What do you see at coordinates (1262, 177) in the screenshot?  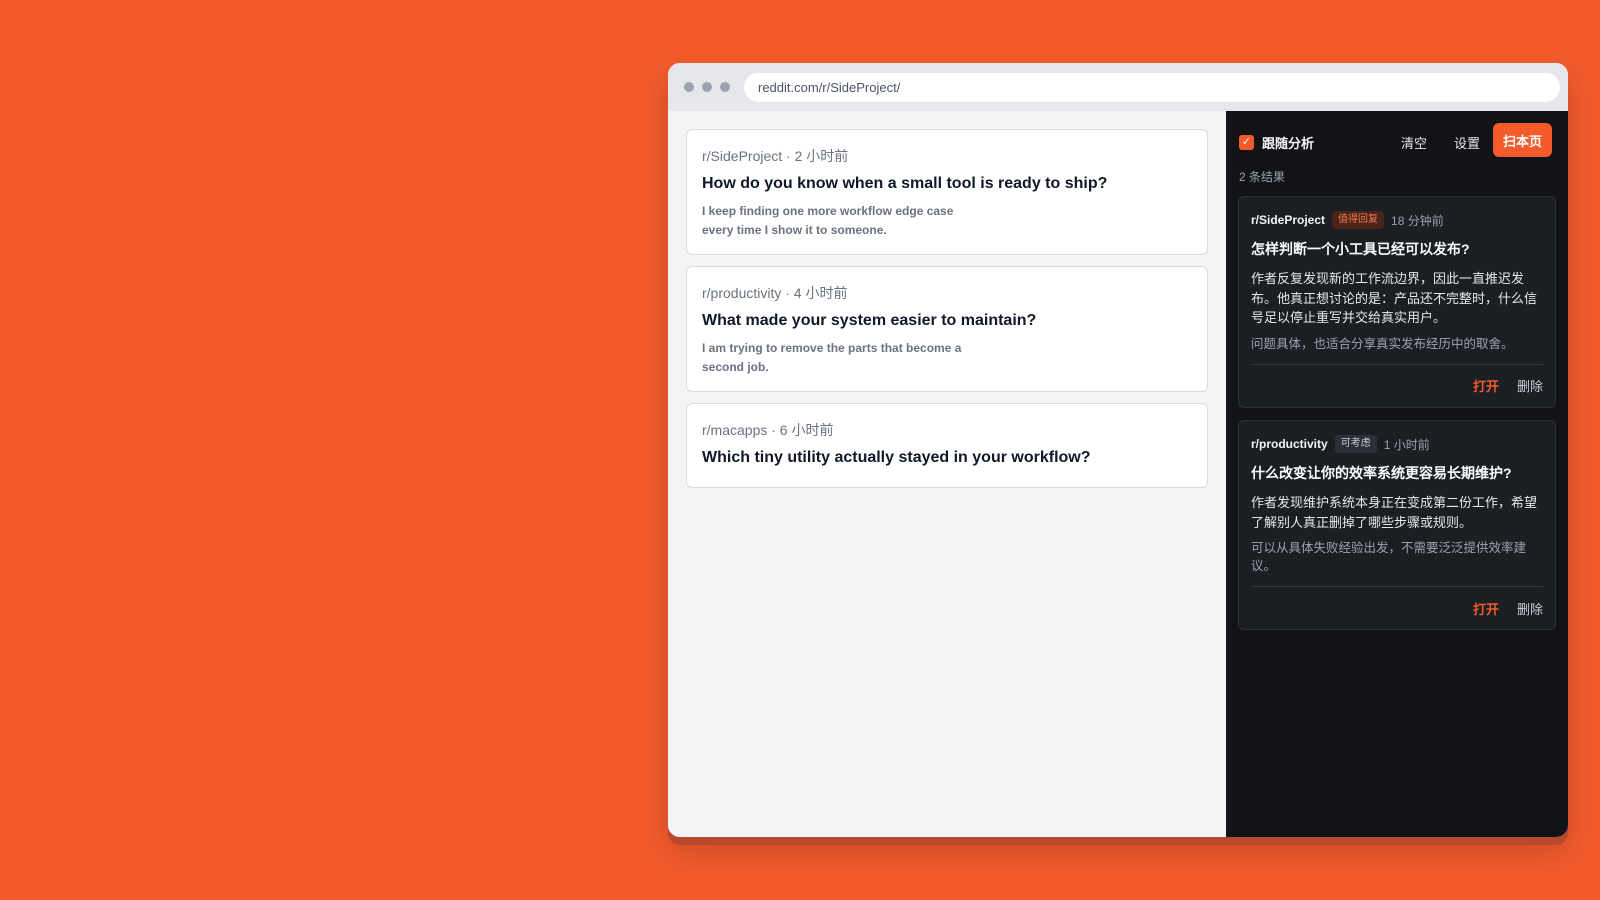 I see `result-count: 2 条结果` at bounding box center [1262, 177].